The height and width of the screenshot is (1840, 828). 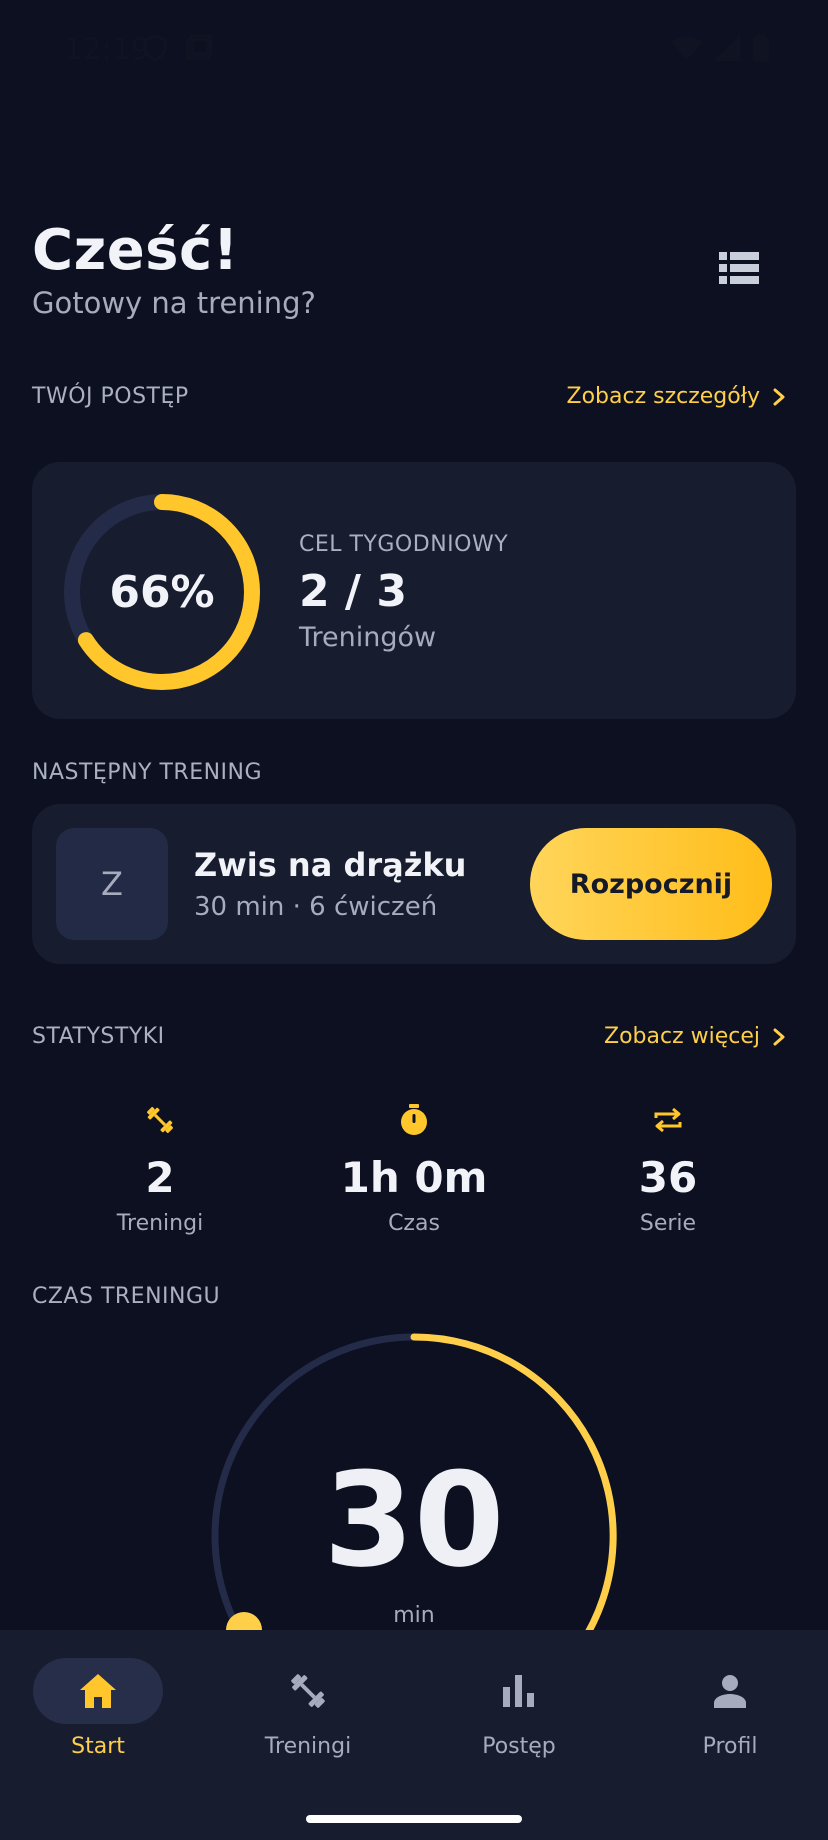 I want to click on stat-time-label: Czas, so click(x=414, y=1224).